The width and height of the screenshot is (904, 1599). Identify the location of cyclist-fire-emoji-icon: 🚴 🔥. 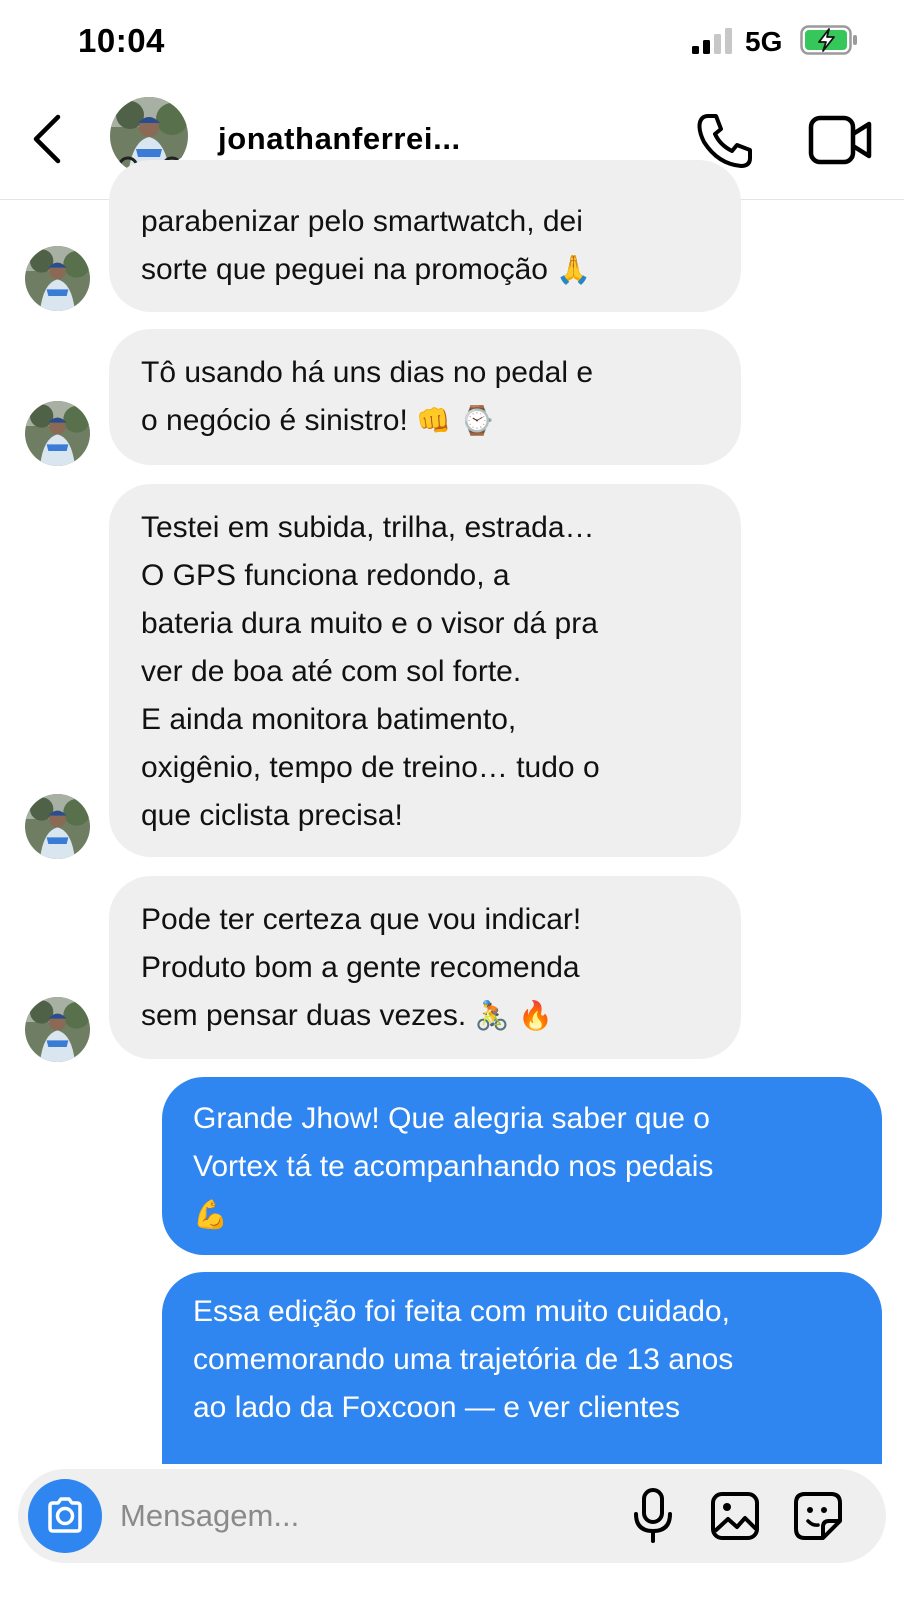
(514, 1015).